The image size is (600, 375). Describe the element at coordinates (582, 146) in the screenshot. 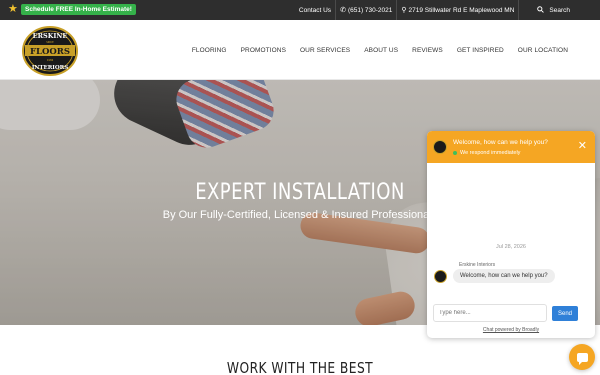

I see `close-icon: ✕` at that location.